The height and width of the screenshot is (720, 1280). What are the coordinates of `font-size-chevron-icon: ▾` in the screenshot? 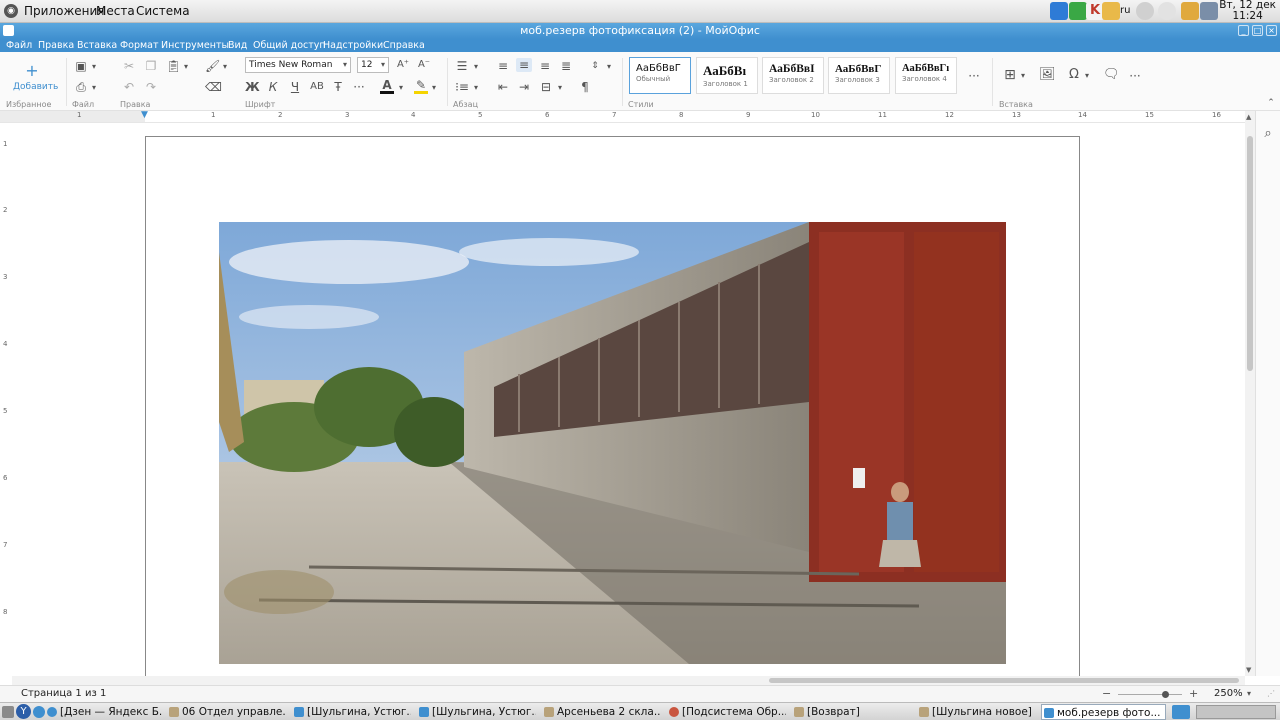 It's located at (383, 65).